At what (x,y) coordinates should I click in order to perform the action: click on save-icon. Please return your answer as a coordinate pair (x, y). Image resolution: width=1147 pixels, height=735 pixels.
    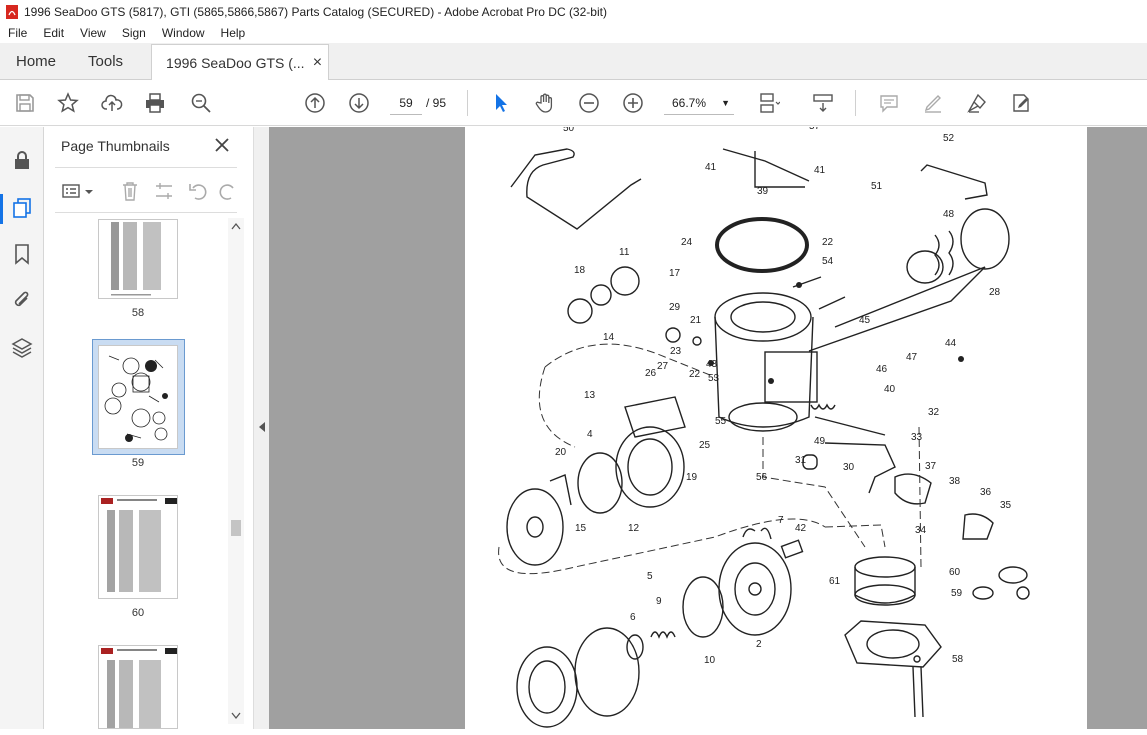
    Looking at the image, I should click on (25, 103).